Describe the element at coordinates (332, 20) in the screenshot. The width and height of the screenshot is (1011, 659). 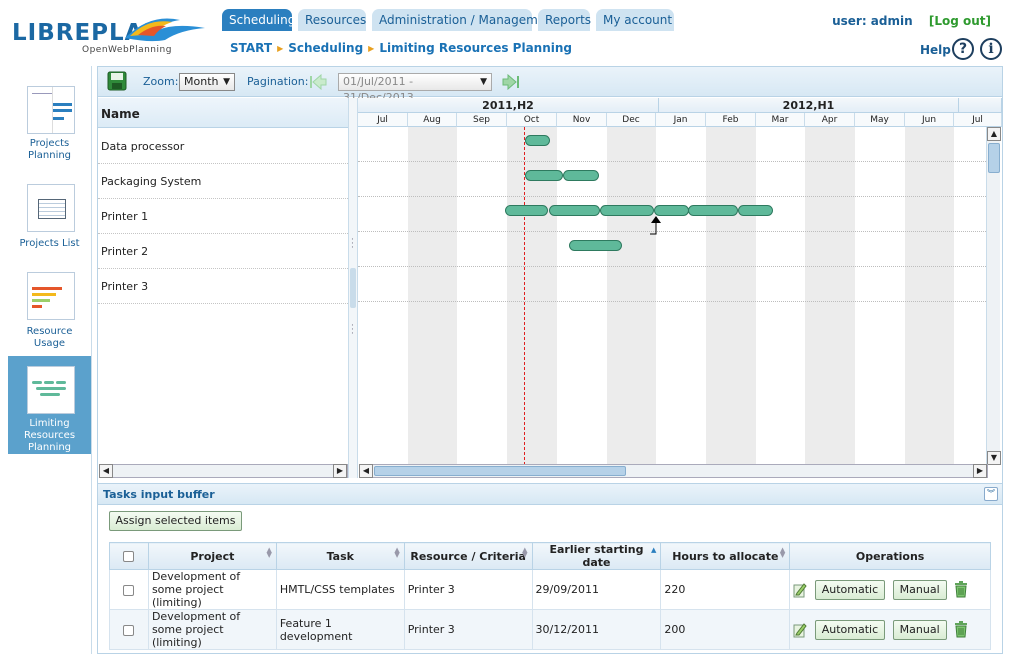
I see `tab-resources: Resources` at that location.